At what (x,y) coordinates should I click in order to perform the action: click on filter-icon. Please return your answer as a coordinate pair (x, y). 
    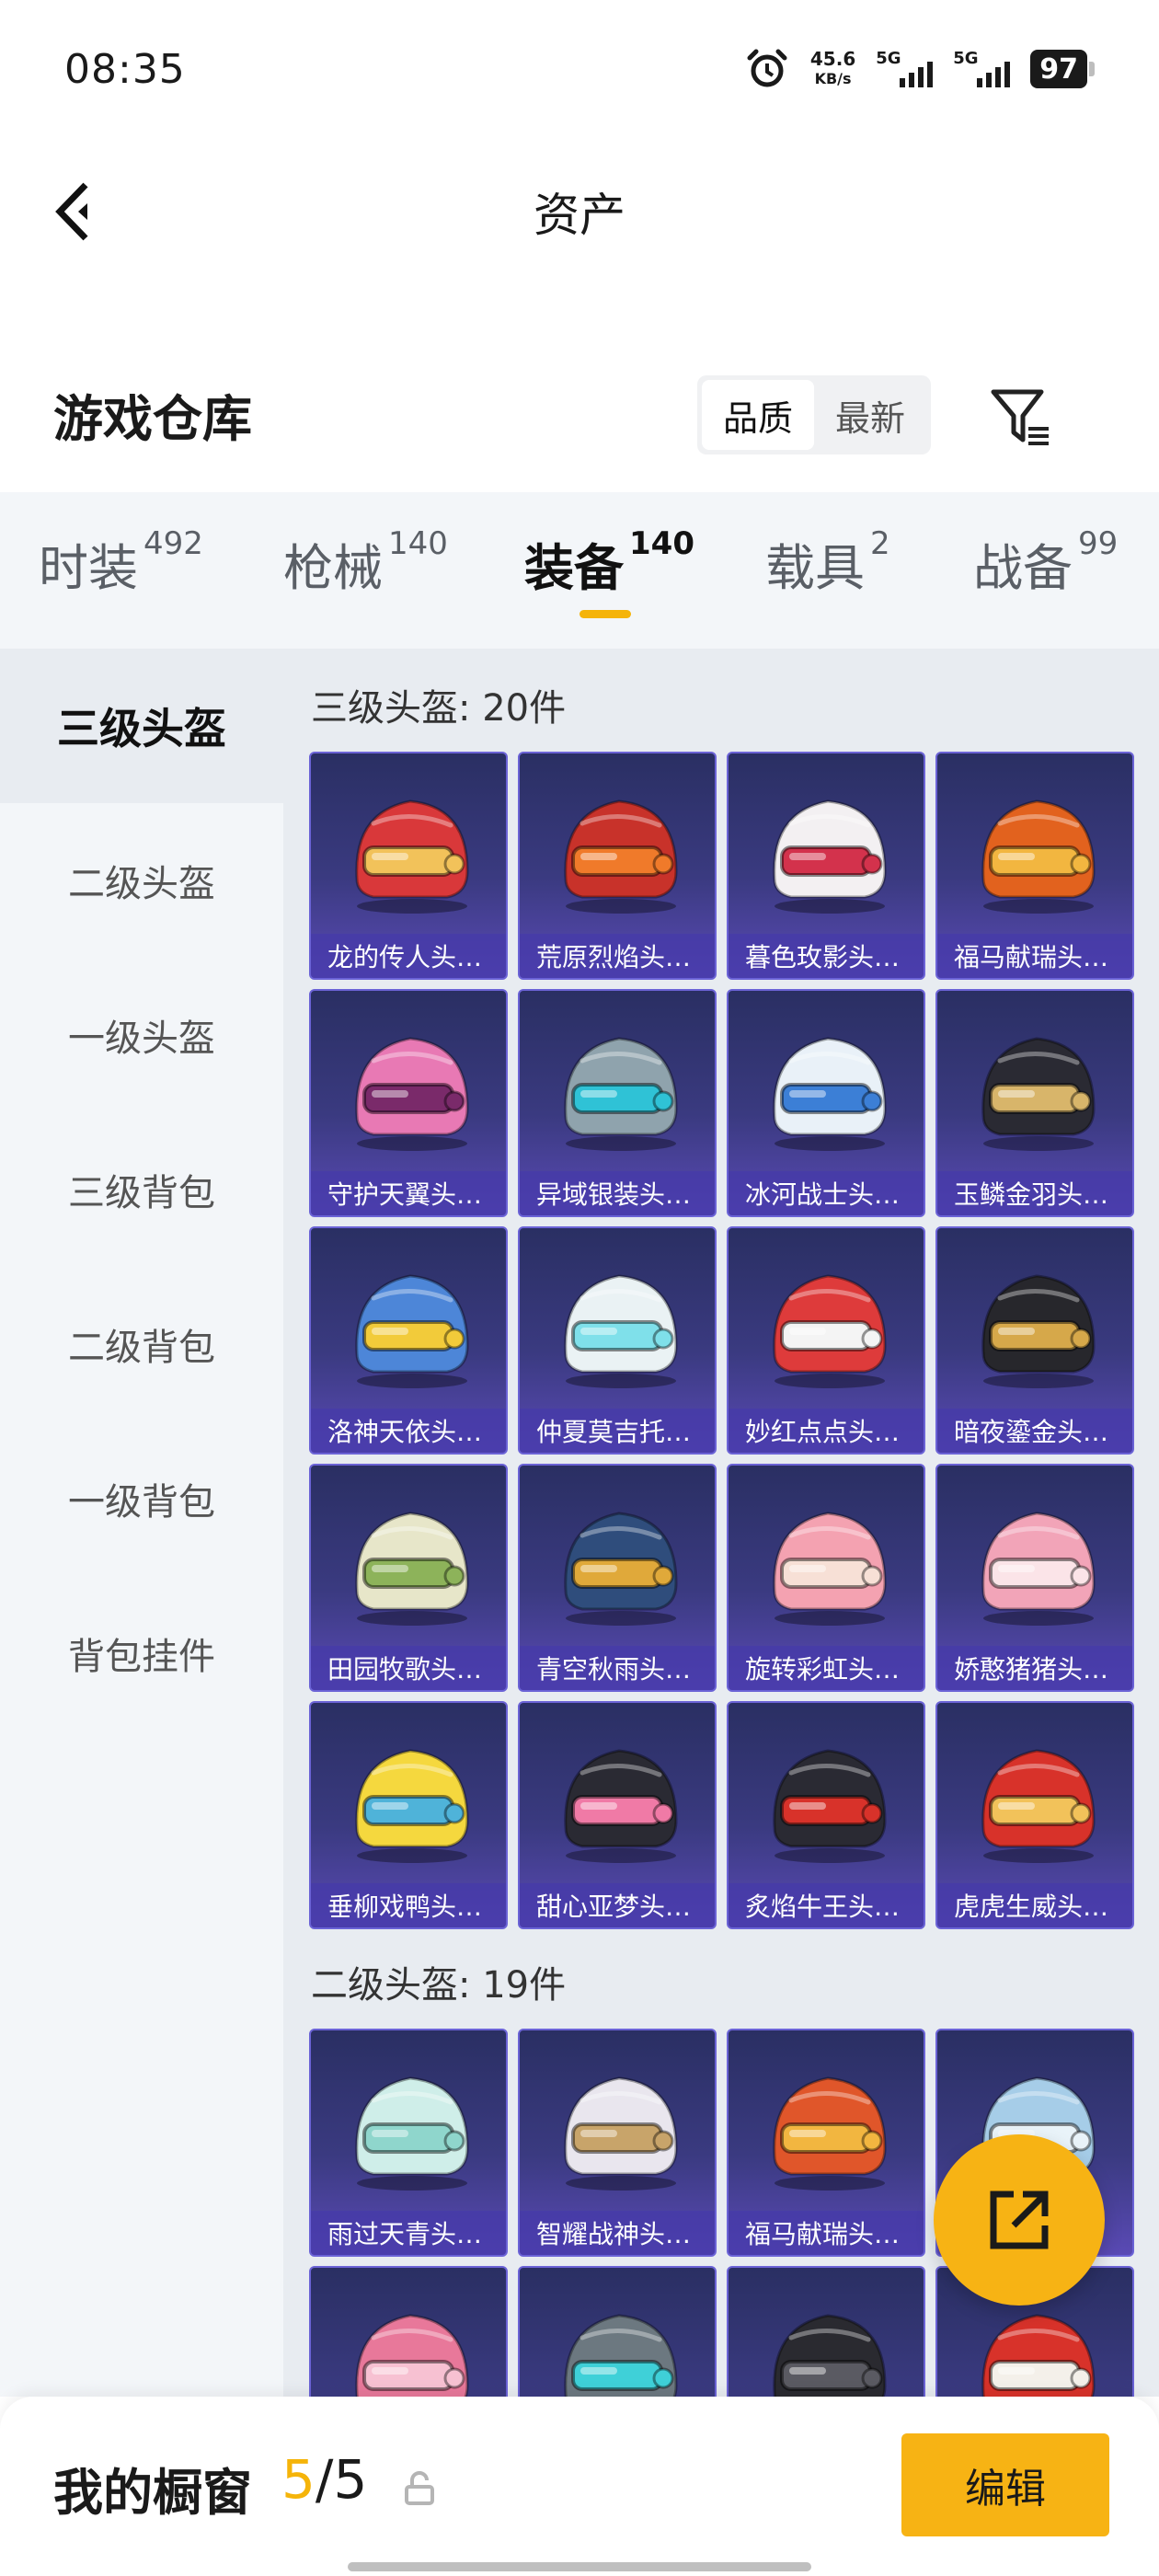
    Looking at the image, I should click on (1021, 416).